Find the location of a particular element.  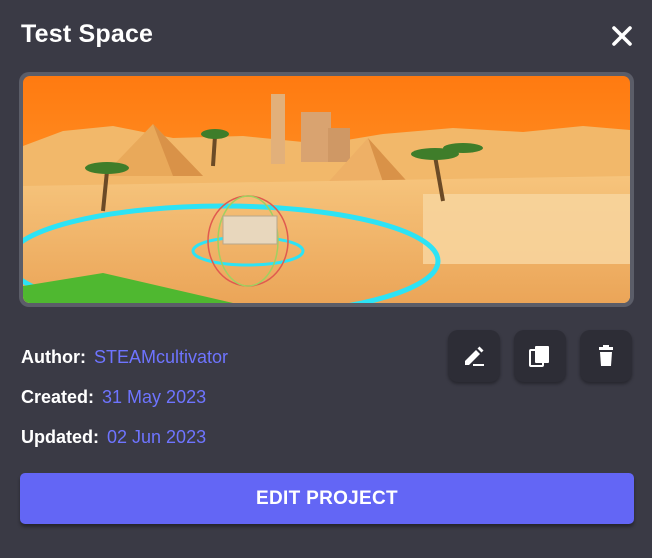

pencil-icon is located at coordinates (474, 356).